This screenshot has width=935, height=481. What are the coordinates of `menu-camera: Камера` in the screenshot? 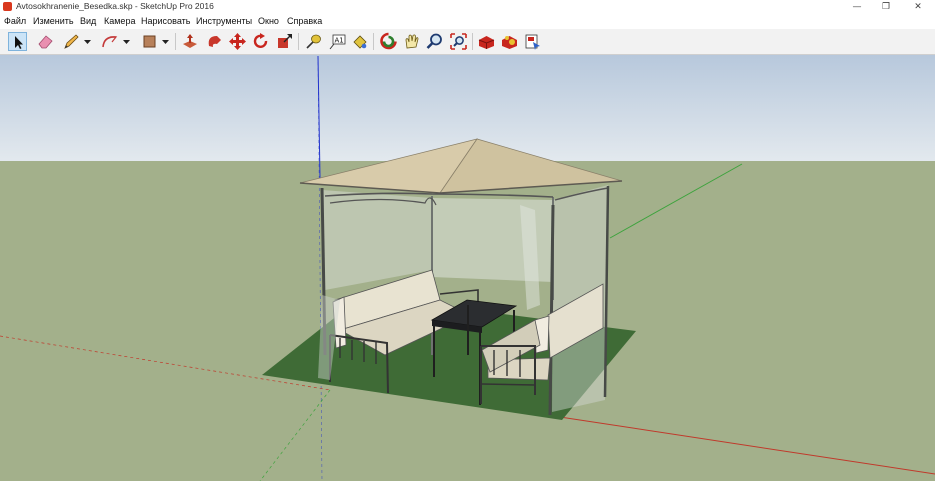 It's located at (119, 21).